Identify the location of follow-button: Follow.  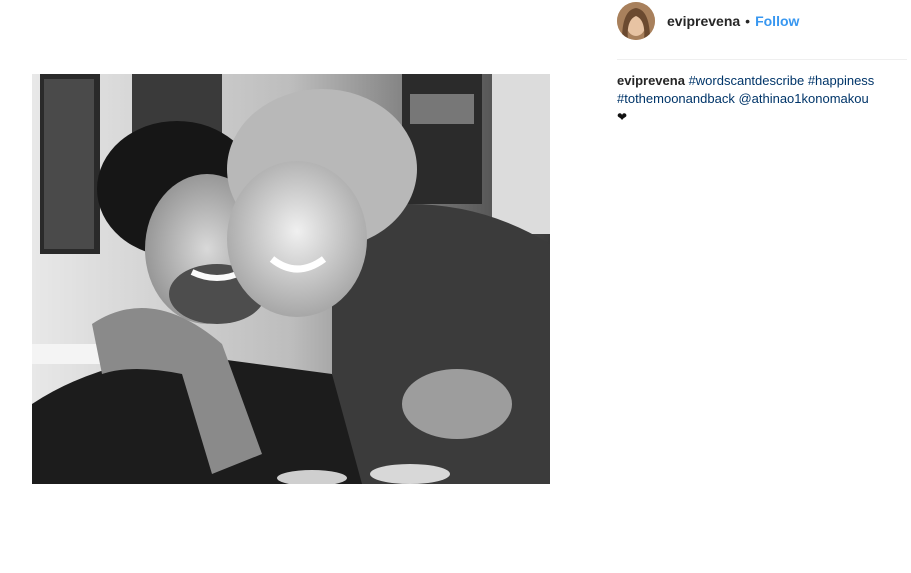
(777, 21).